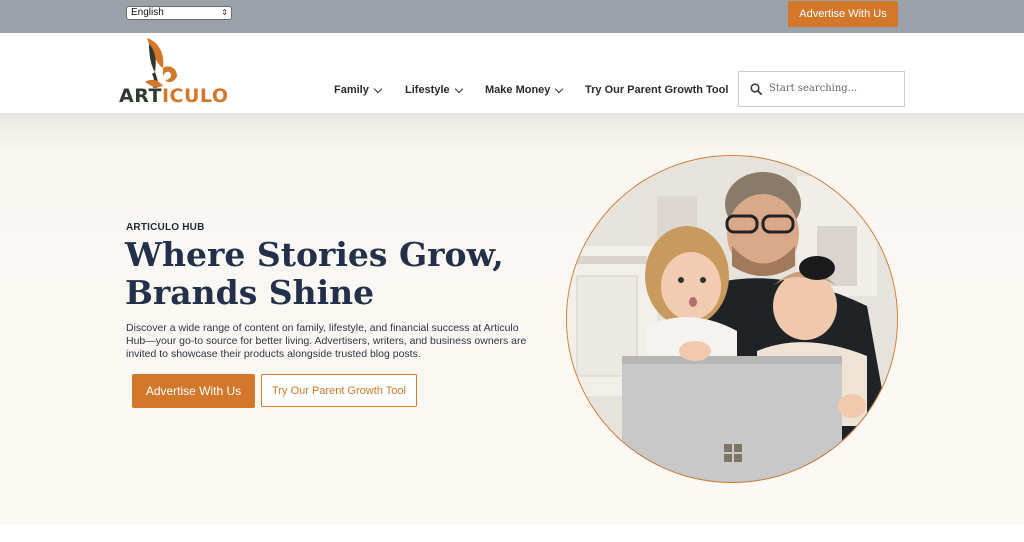 The width and height of the screenshot is (1024, 542). Describe the element at coordinates (512, 533) in the screenshot. I see `page-bottom-band` at that location.